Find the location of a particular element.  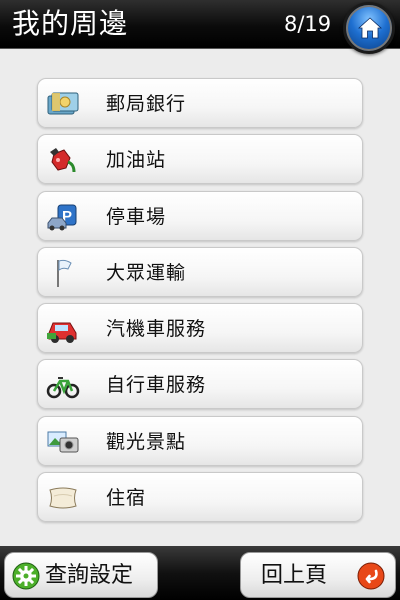

search-settings-button: 查詢設定 is located at coordinates (81, 575).